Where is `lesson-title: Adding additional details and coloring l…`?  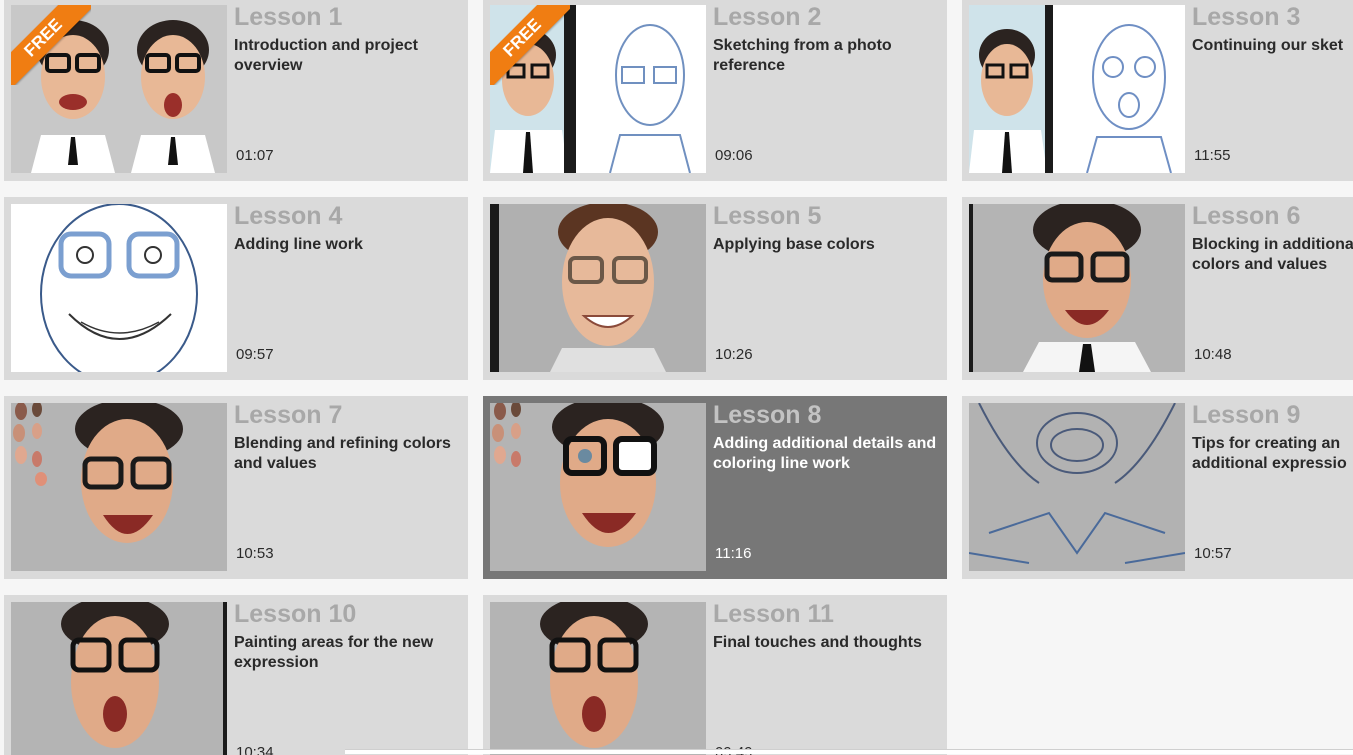 lesson-title: Adding additional details and coloring l… is located at coordinates (830, 454).